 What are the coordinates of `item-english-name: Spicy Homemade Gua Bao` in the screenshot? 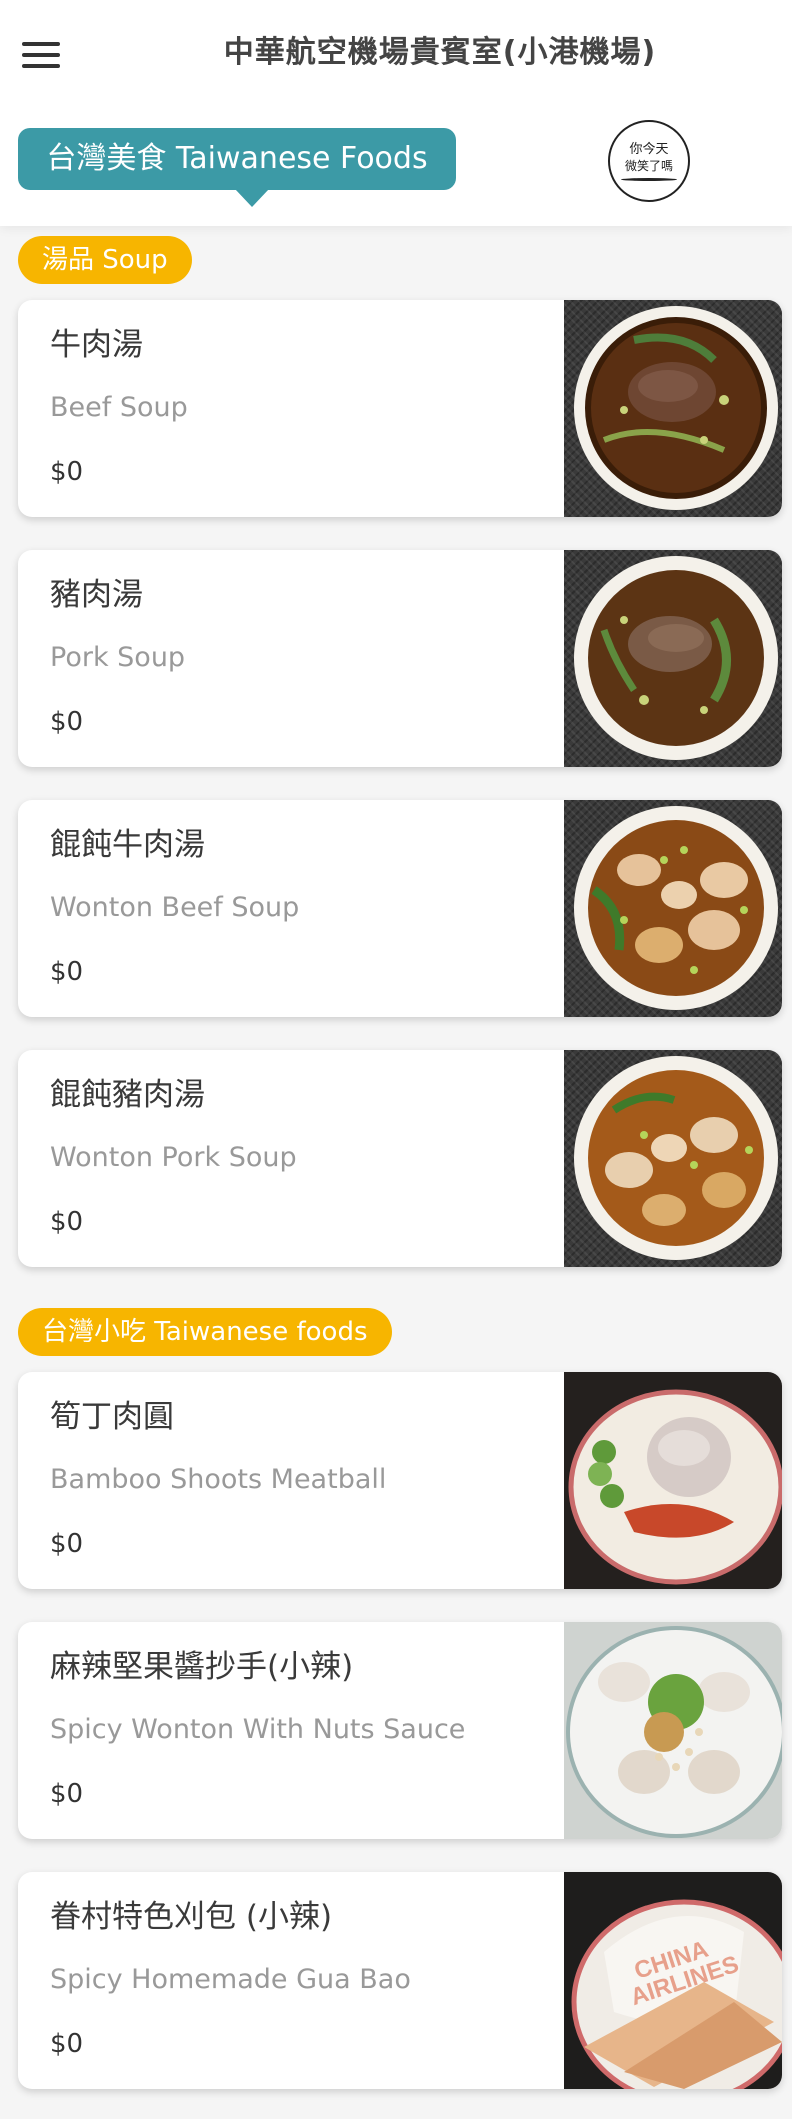 It's located at (230, 1979).